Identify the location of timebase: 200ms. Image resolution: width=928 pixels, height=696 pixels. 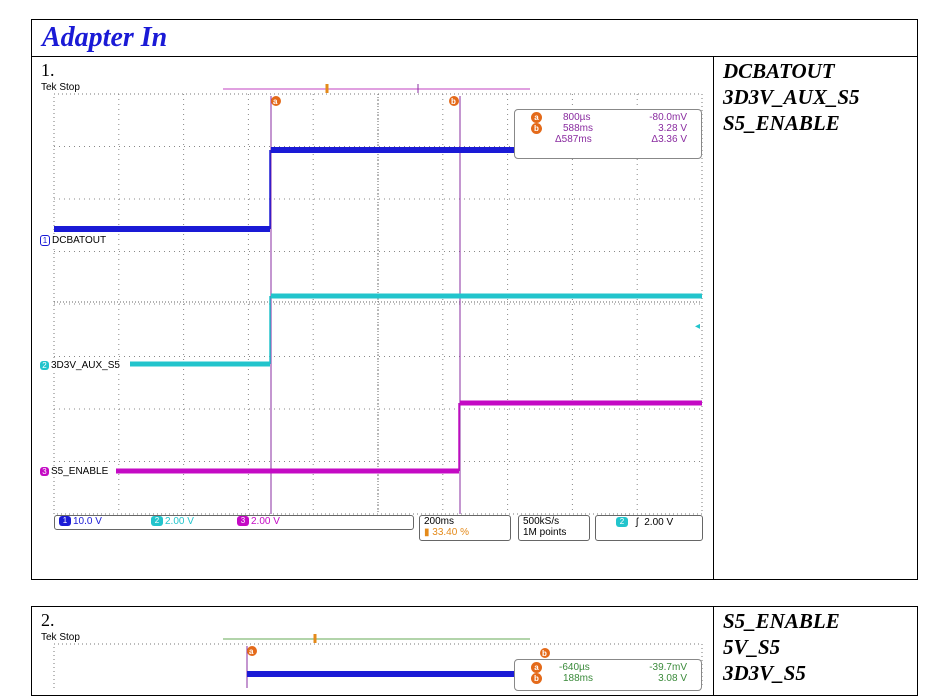
(439, 521).